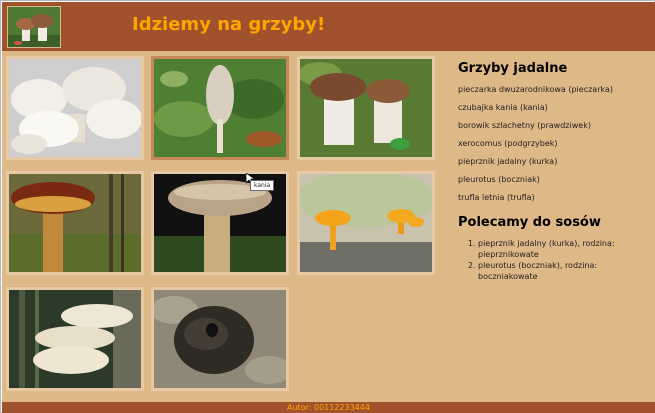 This screenshot has height=413, width=655. I want to click on photo-borowik, so click(366, 108).